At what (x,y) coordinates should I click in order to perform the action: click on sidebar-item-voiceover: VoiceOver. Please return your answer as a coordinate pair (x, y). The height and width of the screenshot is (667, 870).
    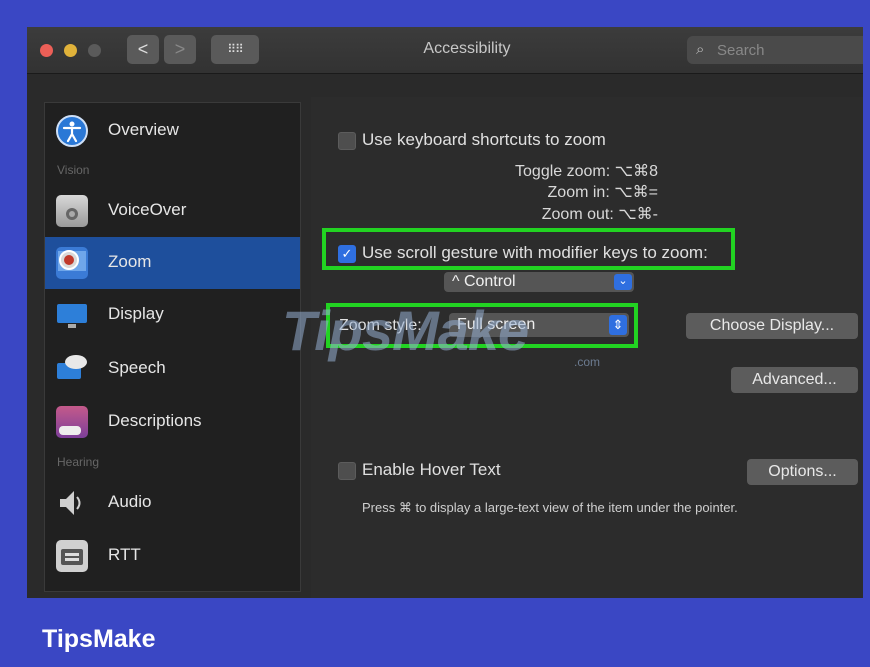
    Looking at the image, I should click on (172, 211).